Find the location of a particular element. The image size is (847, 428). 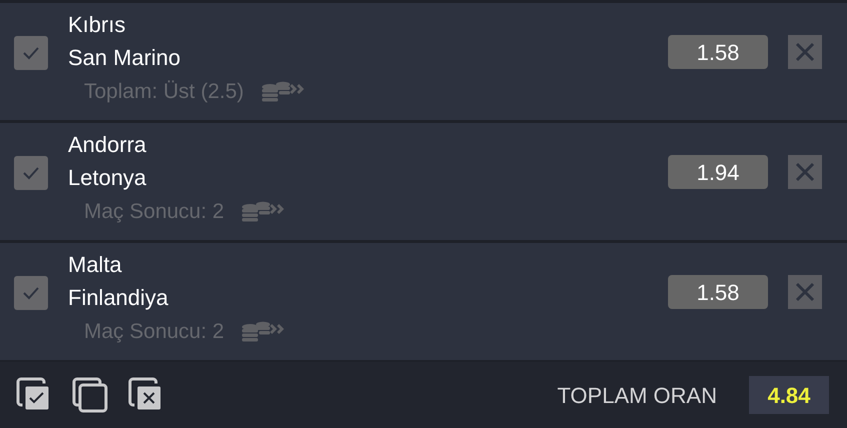

market-label: Toplam: Üst (2.5) is located at coordinates (164, 92).